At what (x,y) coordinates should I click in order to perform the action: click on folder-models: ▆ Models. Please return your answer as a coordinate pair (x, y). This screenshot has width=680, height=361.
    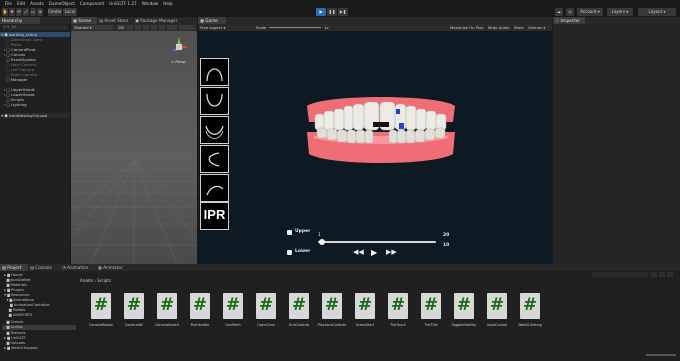
    Looking at the image, I should click on (14, 310).